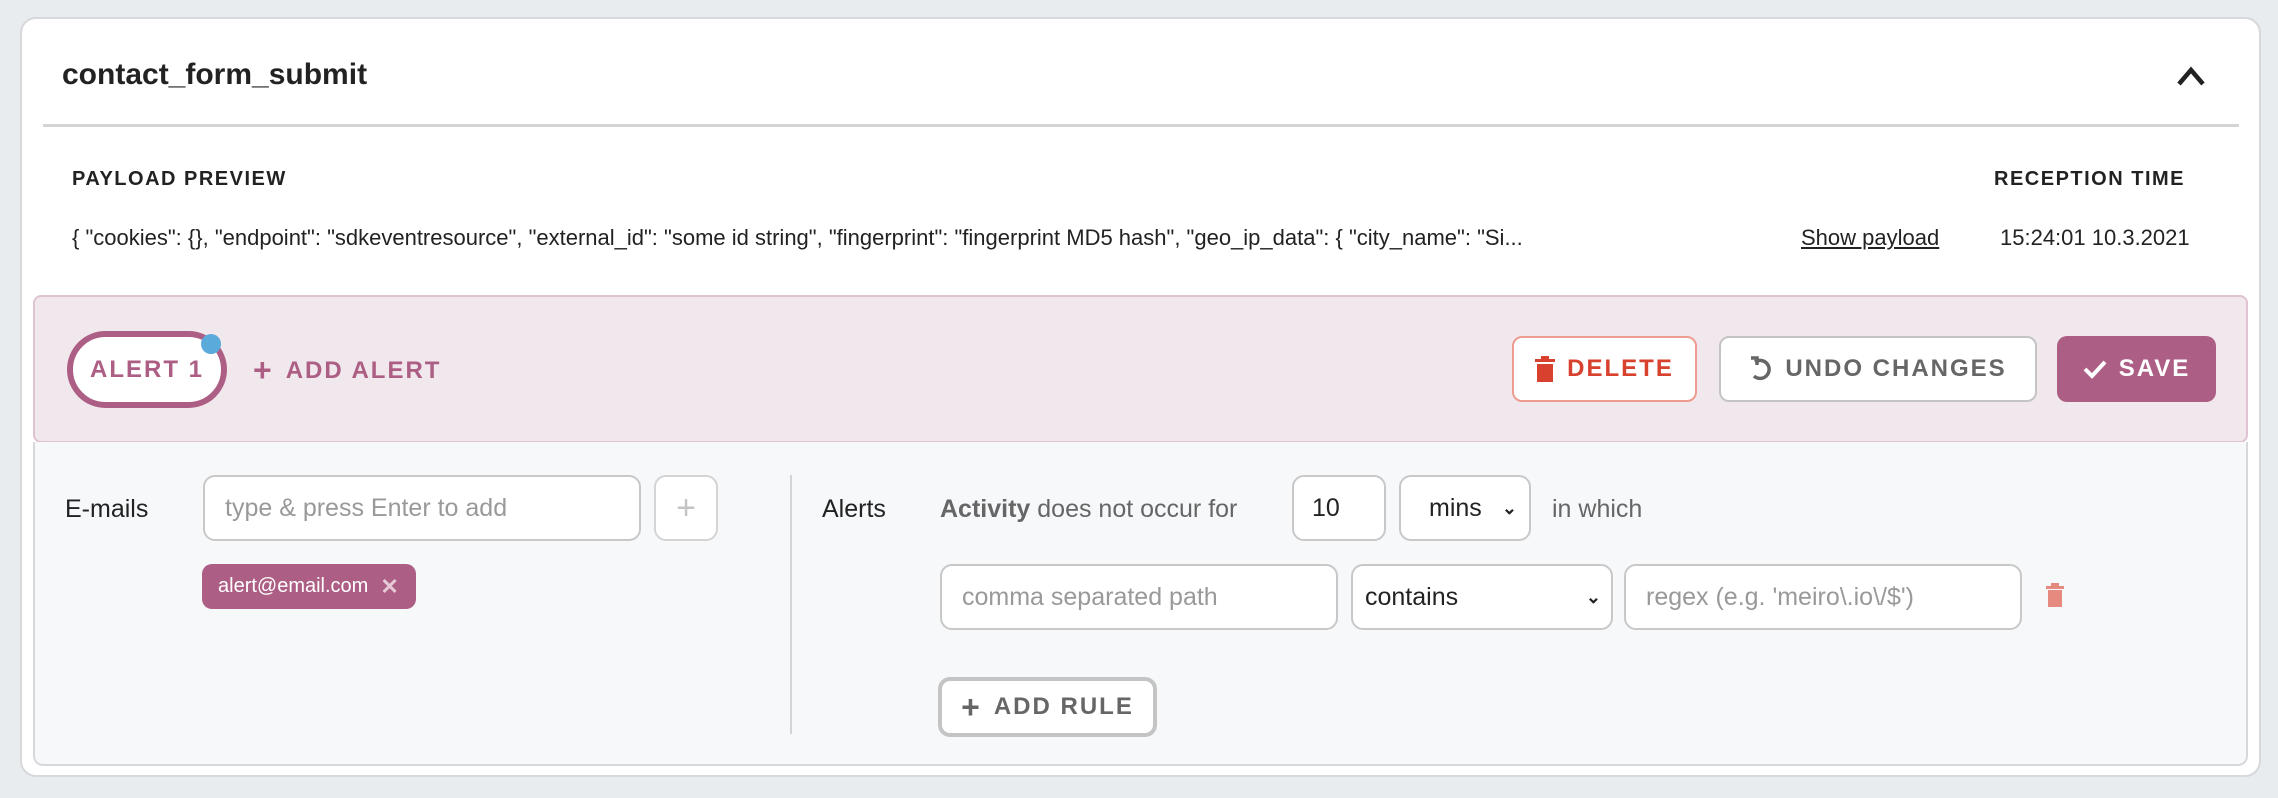  What do you see at coordinates (2055, 595) in the screenshot?
I see `delete-rule-trash-icon` at bounding box center [2055, 595].